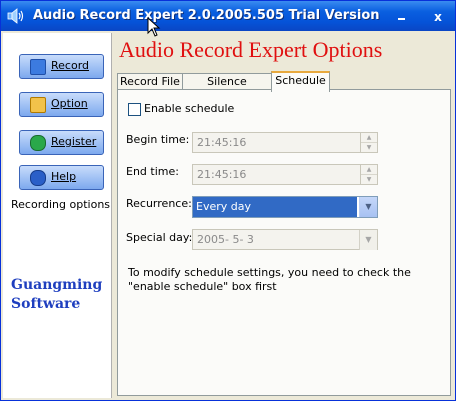 Image resolution: width=456 pixels, height=401 pixels. I want to click on special-day-chevron-down-icon: ▼, so click(368, 240).